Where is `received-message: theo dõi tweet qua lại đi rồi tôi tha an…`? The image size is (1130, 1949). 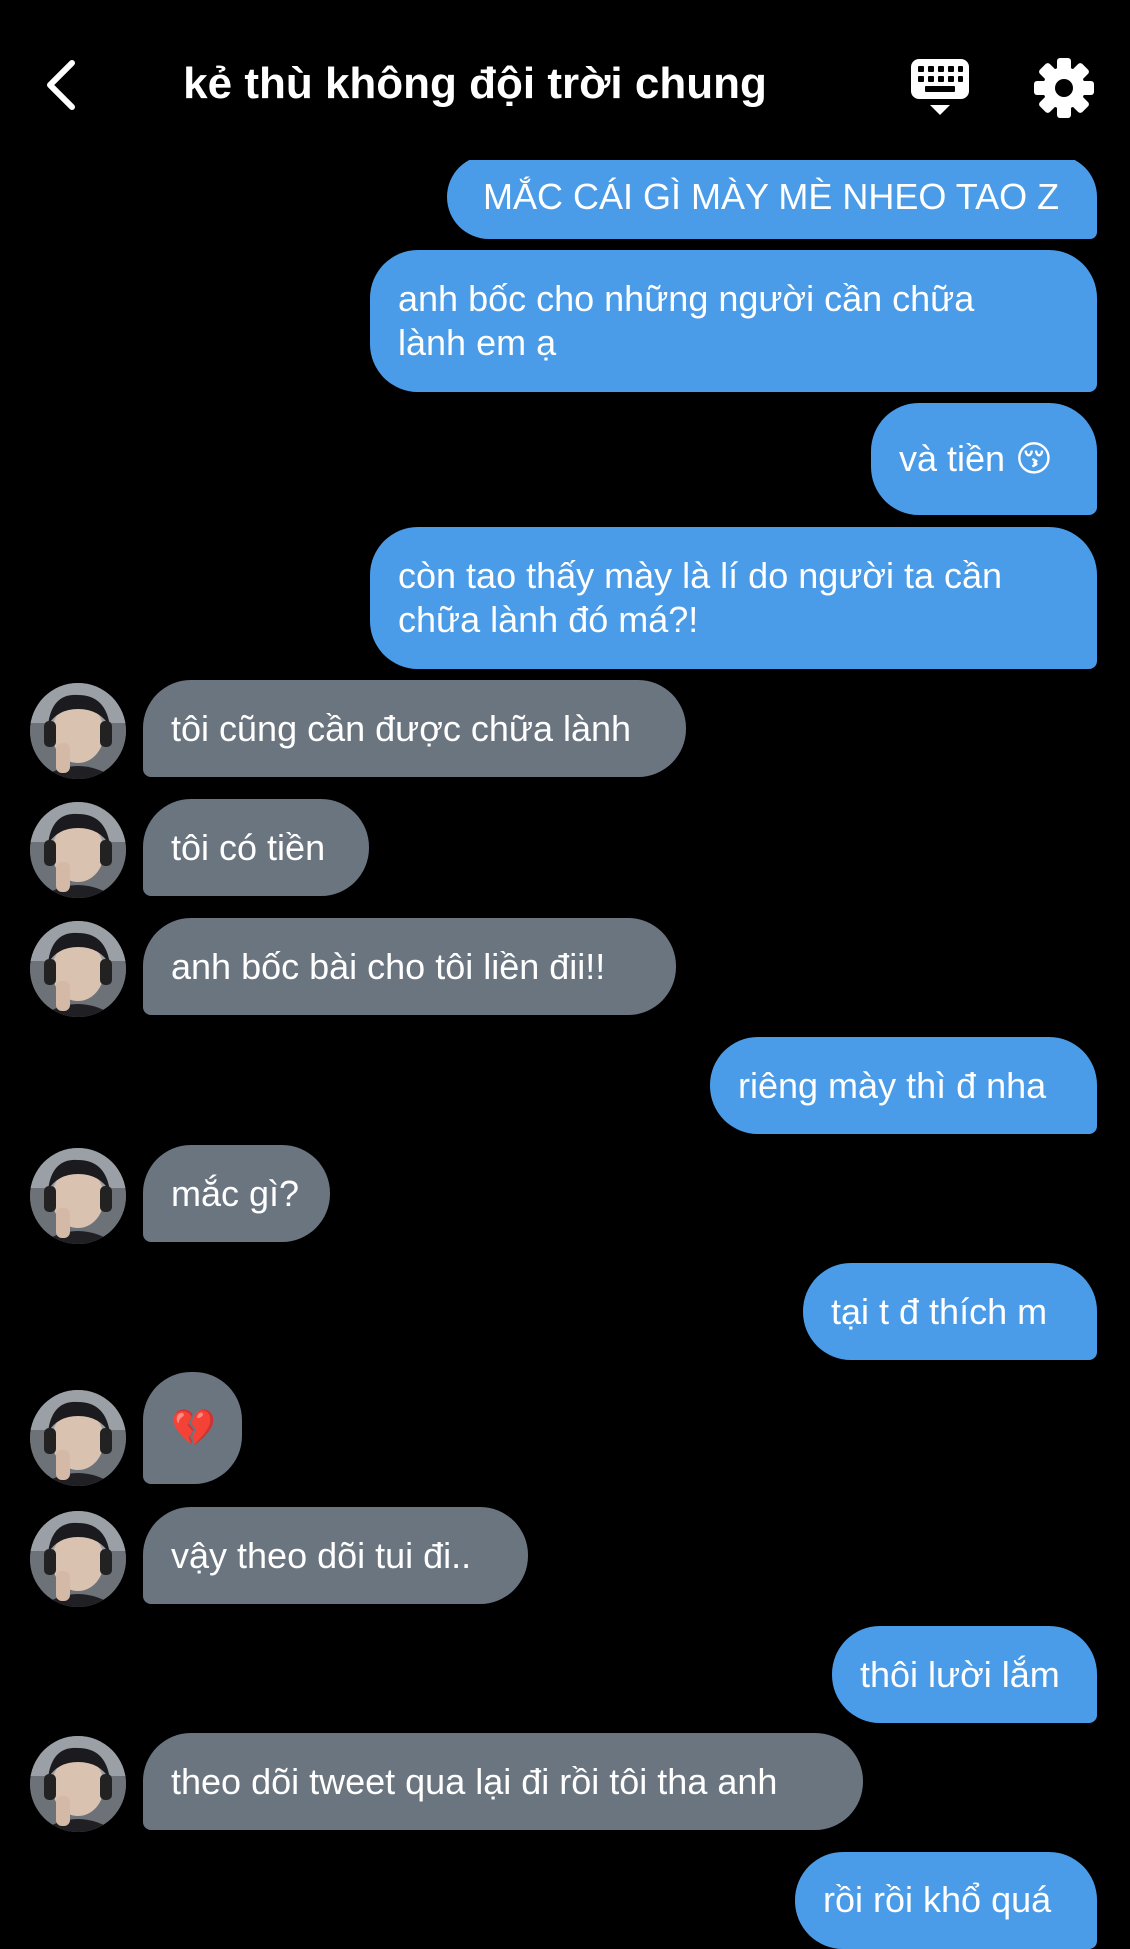
received-message: theo dõi tweet qua lại đi rồi tôi tha an… is located at coordinates (503, 1781).